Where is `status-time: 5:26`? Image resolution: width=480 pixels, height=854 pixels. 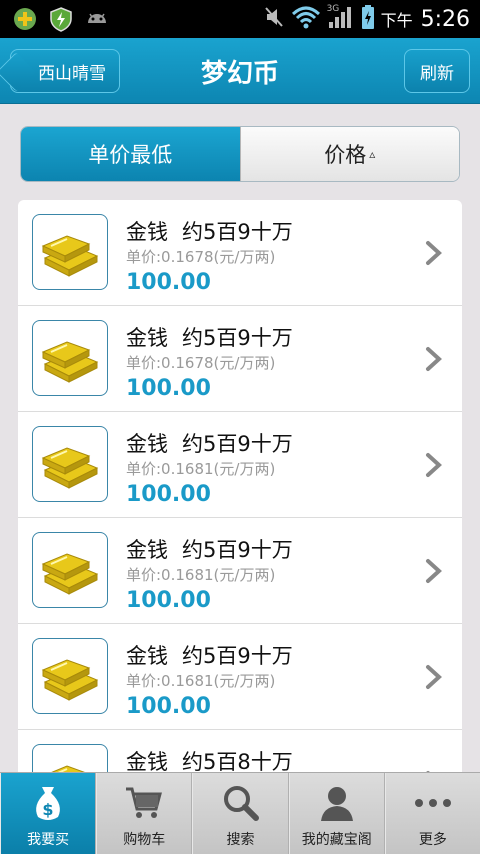 status-time: 5:26 is located at coordinates (445, 19).